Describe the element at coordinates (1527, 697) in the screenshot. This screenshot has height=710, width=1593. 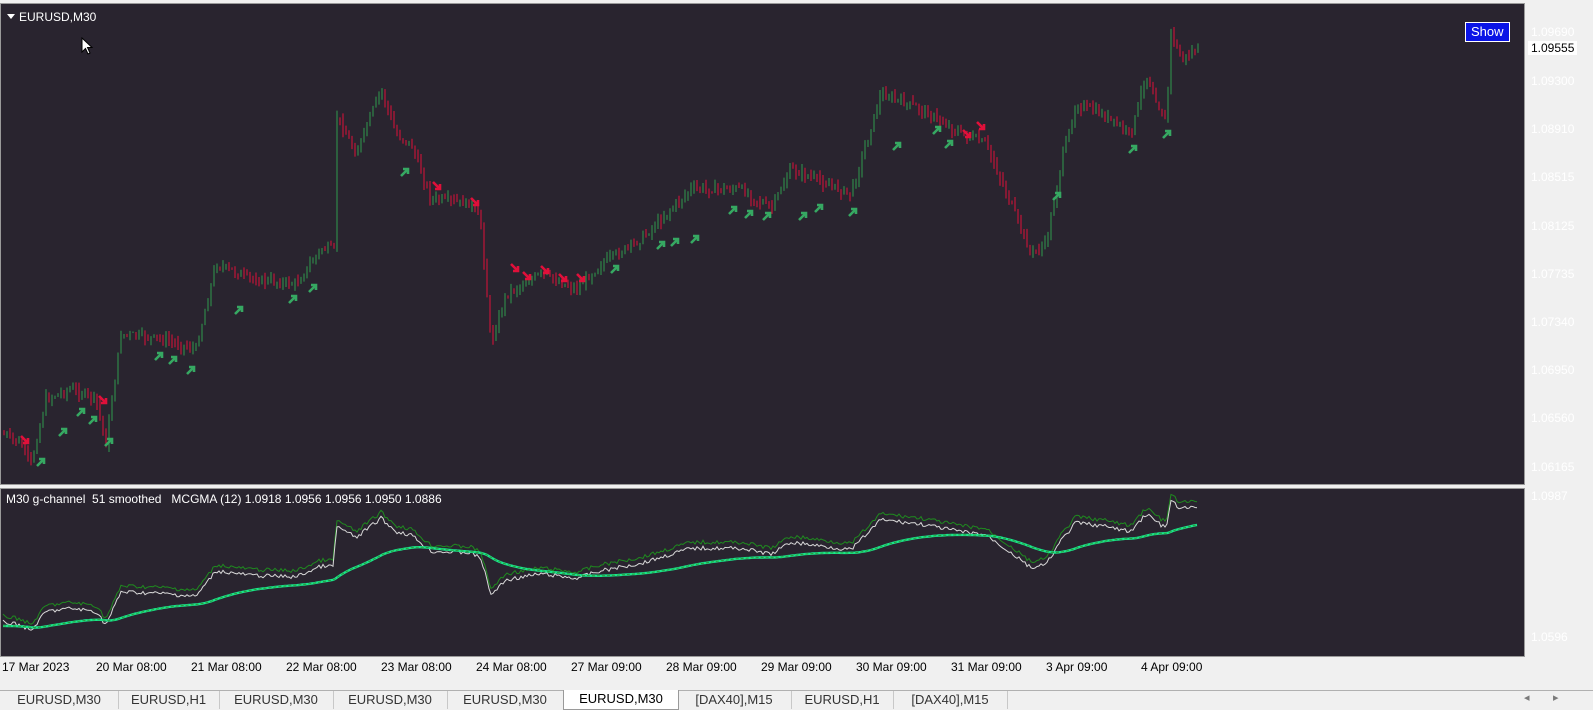
I see `tab-scroll-left-icon: ◂` at that location.